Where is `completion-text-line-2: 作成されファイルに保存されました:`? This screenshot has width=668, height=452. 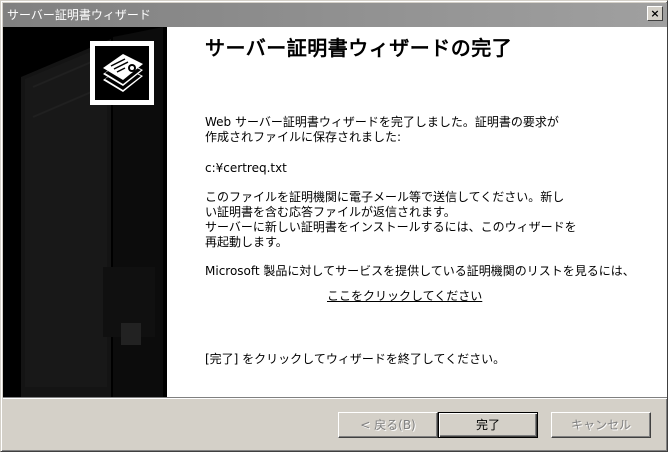 completion-text-line-2: 作成されファイルに保存されました: is located at coordinates (303, 137).